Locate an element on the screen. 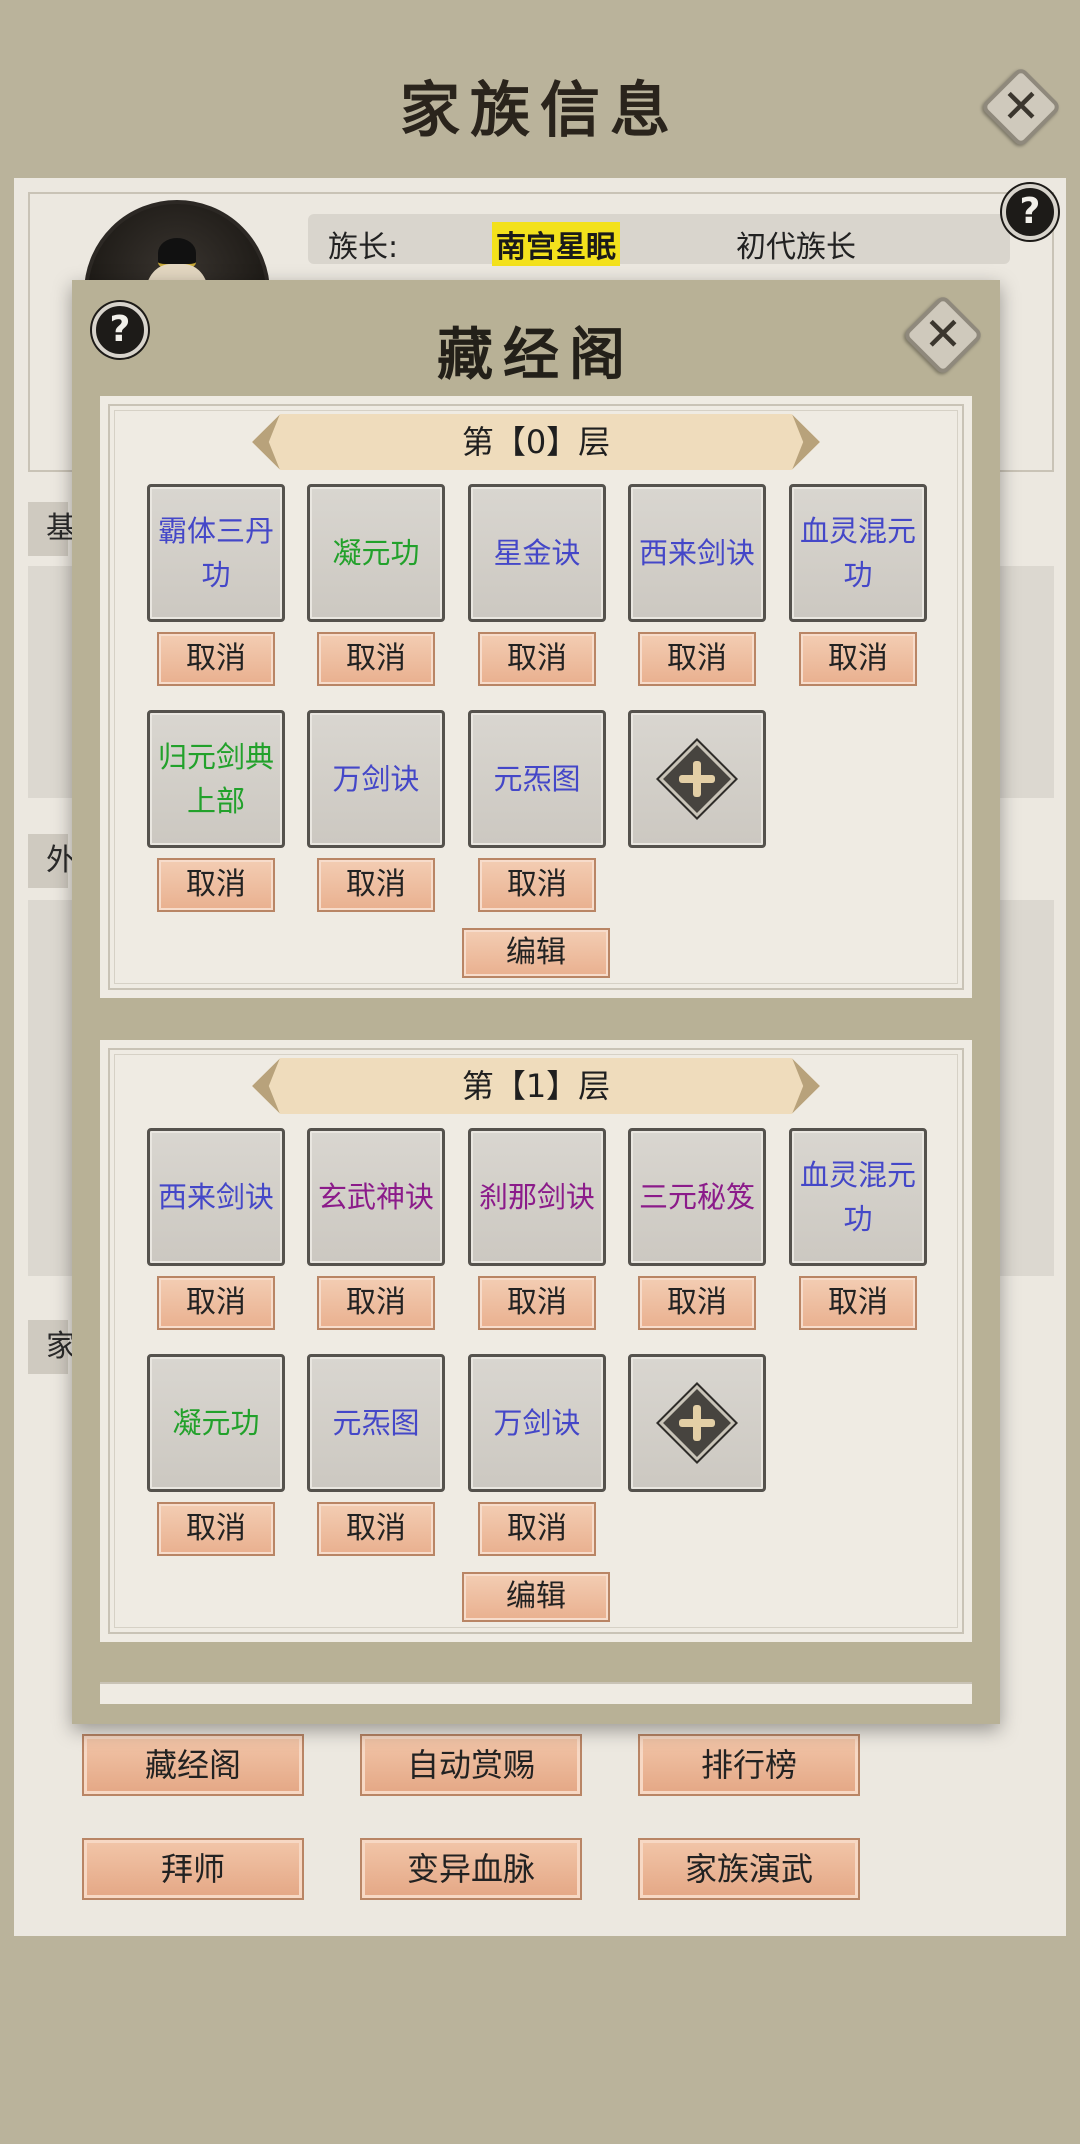 This screenshot has width=1080, height=2144. section-tag-family: 家 is located at coordinates (52, 1347).